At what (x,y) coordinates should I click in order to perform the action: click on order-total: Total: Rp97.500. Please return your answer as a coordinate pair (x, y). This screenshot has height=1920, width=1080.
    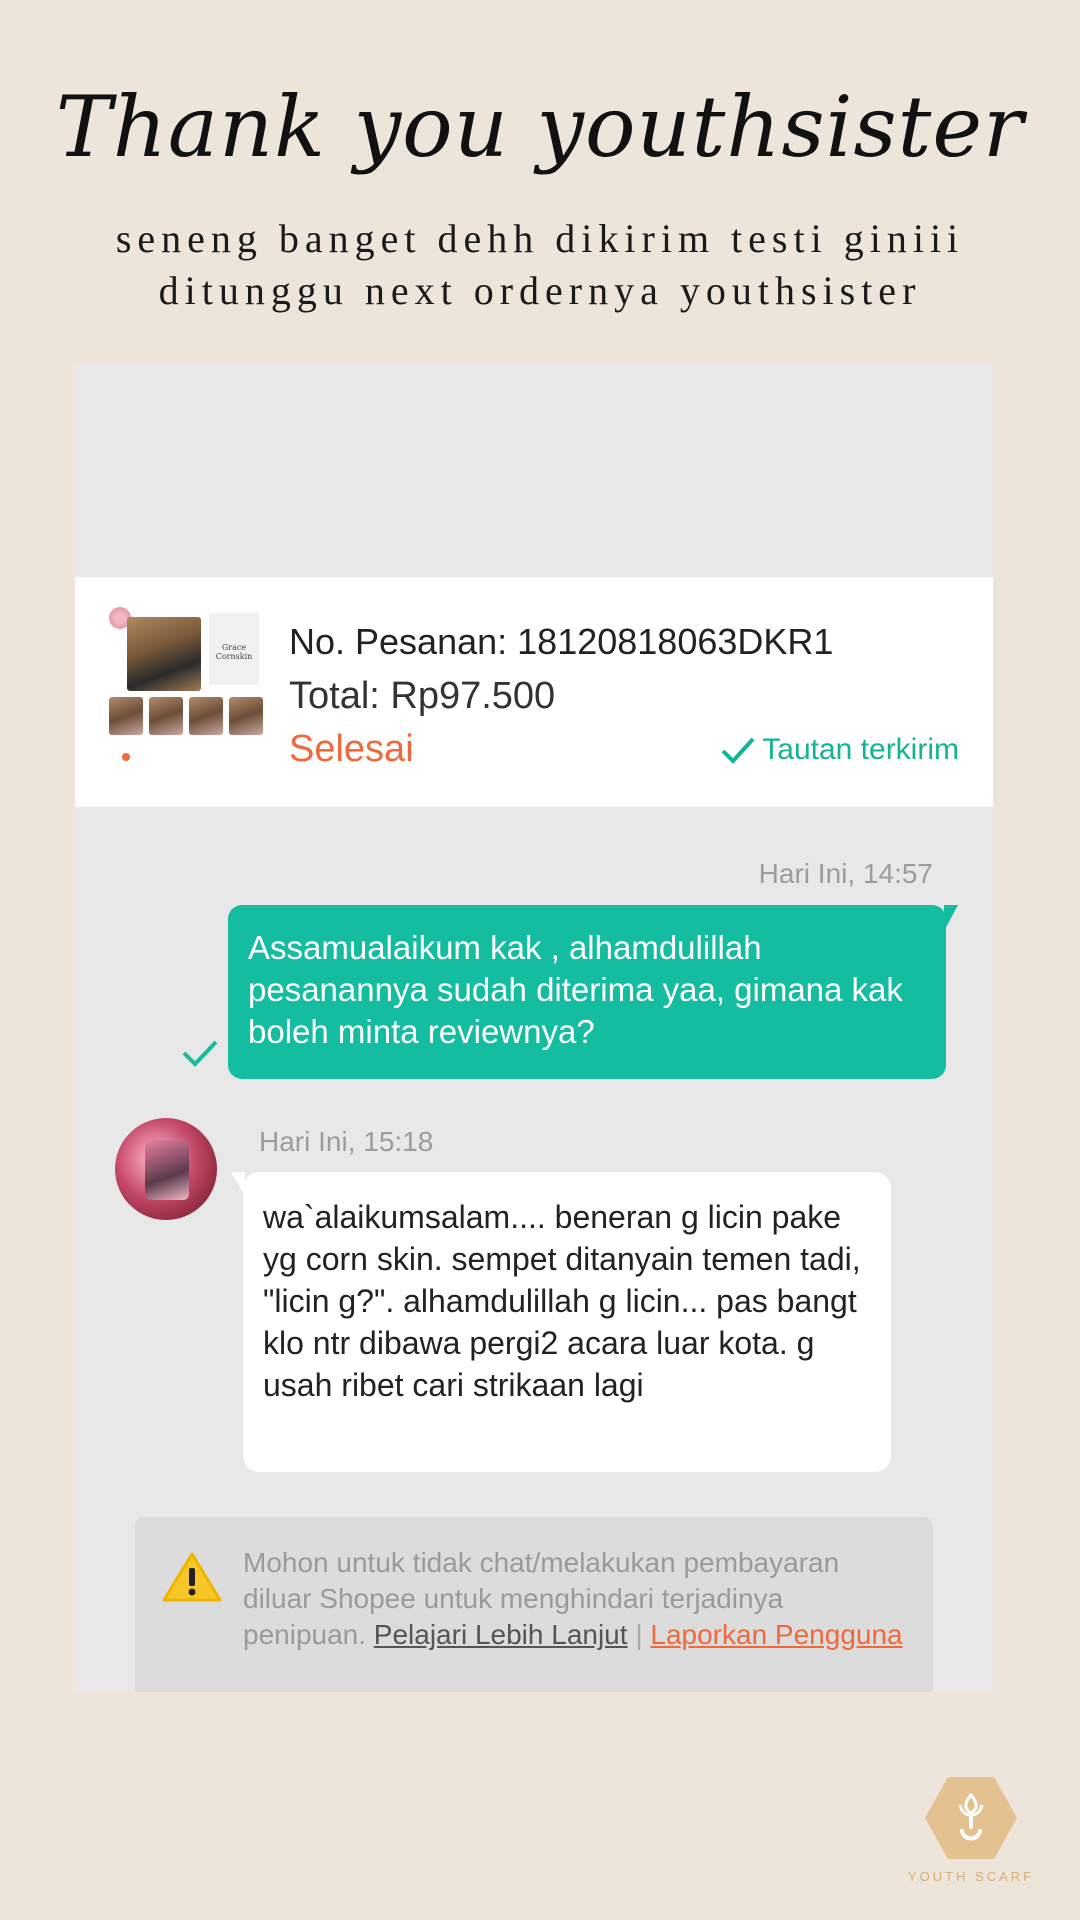
    Looking at the image, I should click on (422, 696).